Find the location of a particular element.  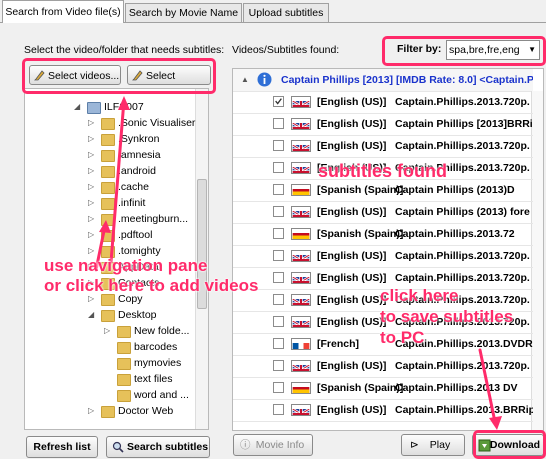

highlight-filter is located at coordinates (464, 51).